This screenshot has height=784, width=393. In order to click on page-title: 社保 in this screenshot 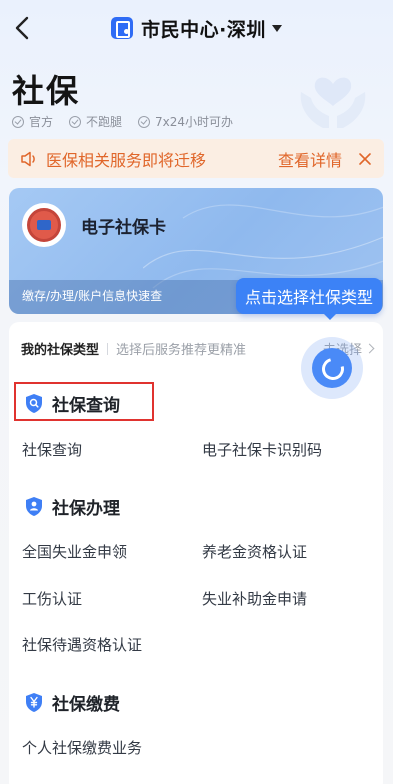, I will do `click(46, 91)`.